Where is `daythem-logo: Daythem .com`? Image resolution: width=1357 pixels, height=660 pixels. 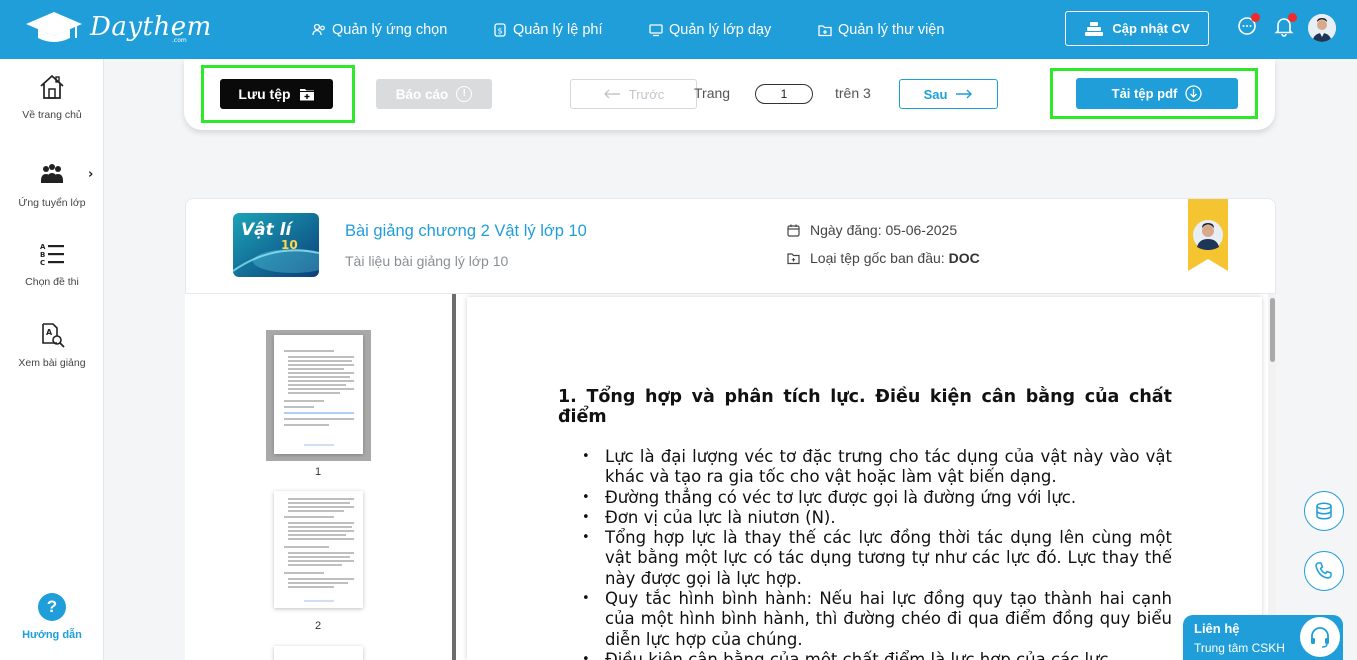
daythem-logo: Daythem .com is located at coordinates (117, 30).